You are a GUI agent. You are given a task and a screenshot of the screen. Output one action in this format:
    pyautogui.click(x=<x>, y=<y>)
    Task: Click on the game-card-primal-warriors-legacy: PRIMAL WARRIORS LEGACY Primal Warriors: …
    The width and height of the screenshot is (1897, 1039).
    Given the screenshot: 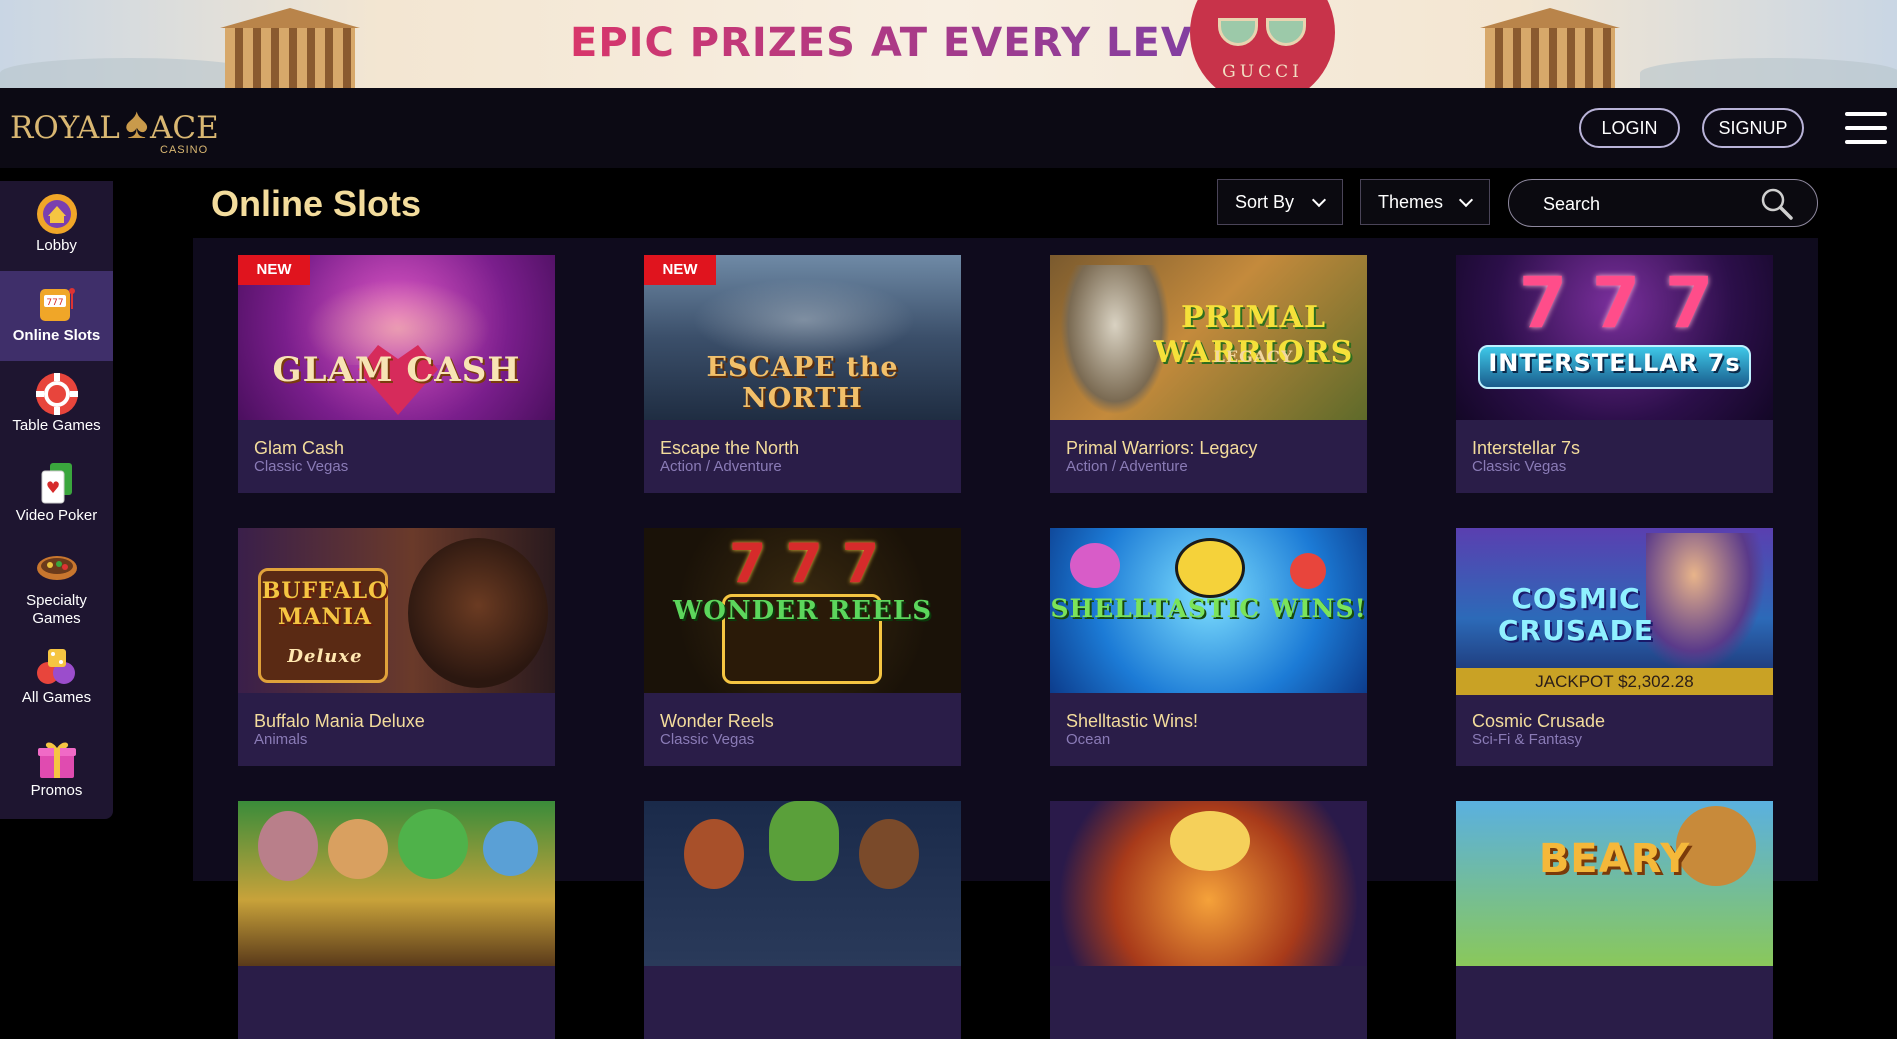 What is the action you would take?
    pyautogui.click(x=1208, y=374)
    